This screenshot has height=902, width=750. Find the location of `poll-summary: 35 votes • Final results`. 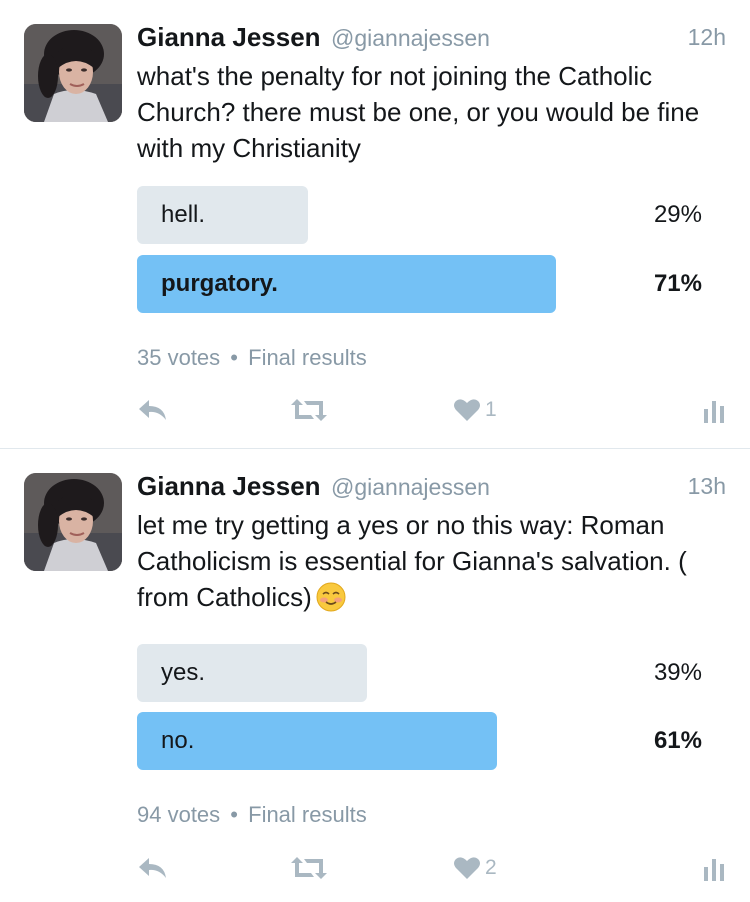

poll-summary: 35 votes • Final results is located at coordinates (252, 358).